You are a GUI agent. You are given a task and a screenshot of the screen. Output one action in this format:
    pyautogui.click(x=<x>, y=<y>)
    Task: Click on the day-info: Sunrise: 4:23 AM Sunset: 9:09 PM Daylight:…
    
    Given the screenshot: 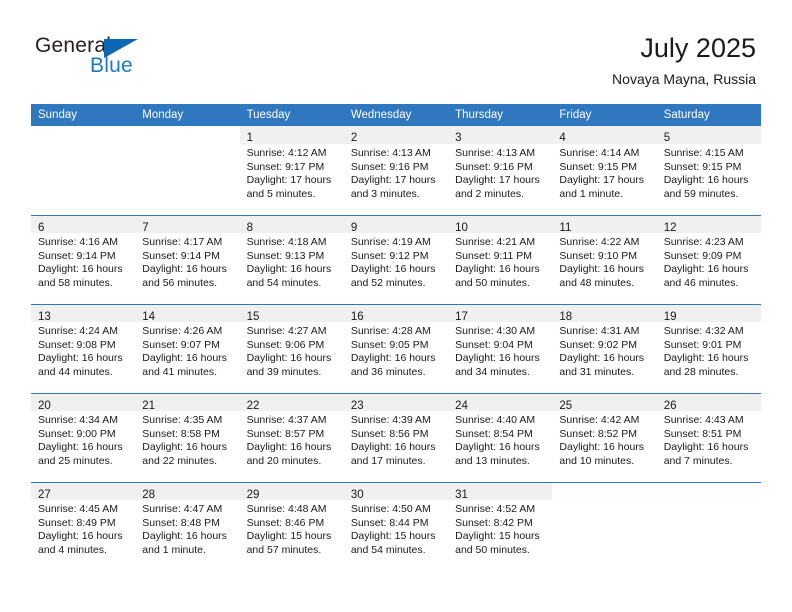 What is the action you would take?
    pyautogui.click(x=709, y=261)
    